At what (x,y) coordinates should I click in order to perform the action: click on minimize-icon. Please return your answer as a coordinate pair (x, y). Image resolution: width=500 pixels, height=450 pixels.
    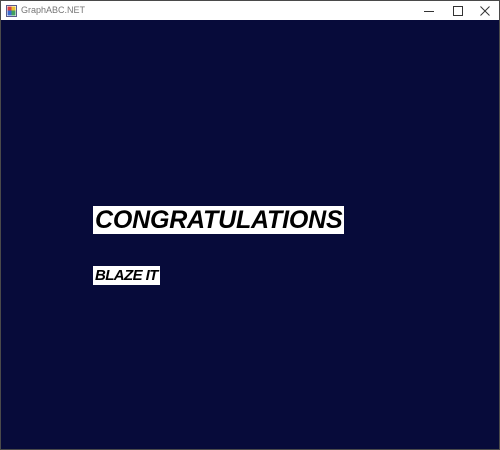
    Looking at the image, I should click on (429, 11).